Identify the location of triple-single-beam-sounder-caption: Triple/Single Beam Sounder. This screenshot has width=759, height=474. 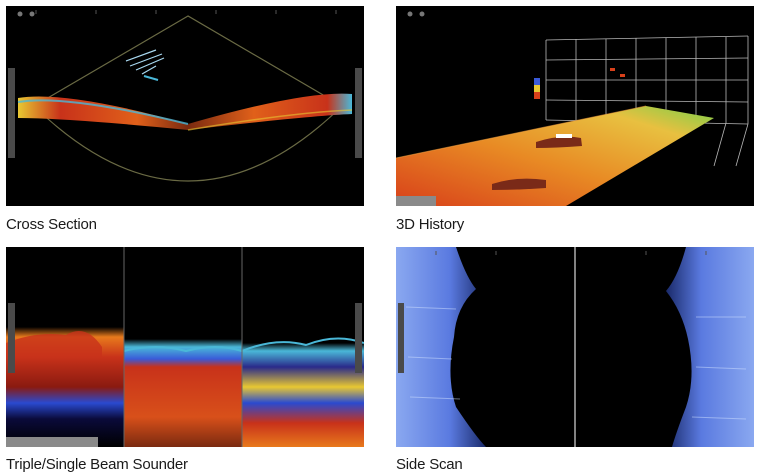
(97, 464).